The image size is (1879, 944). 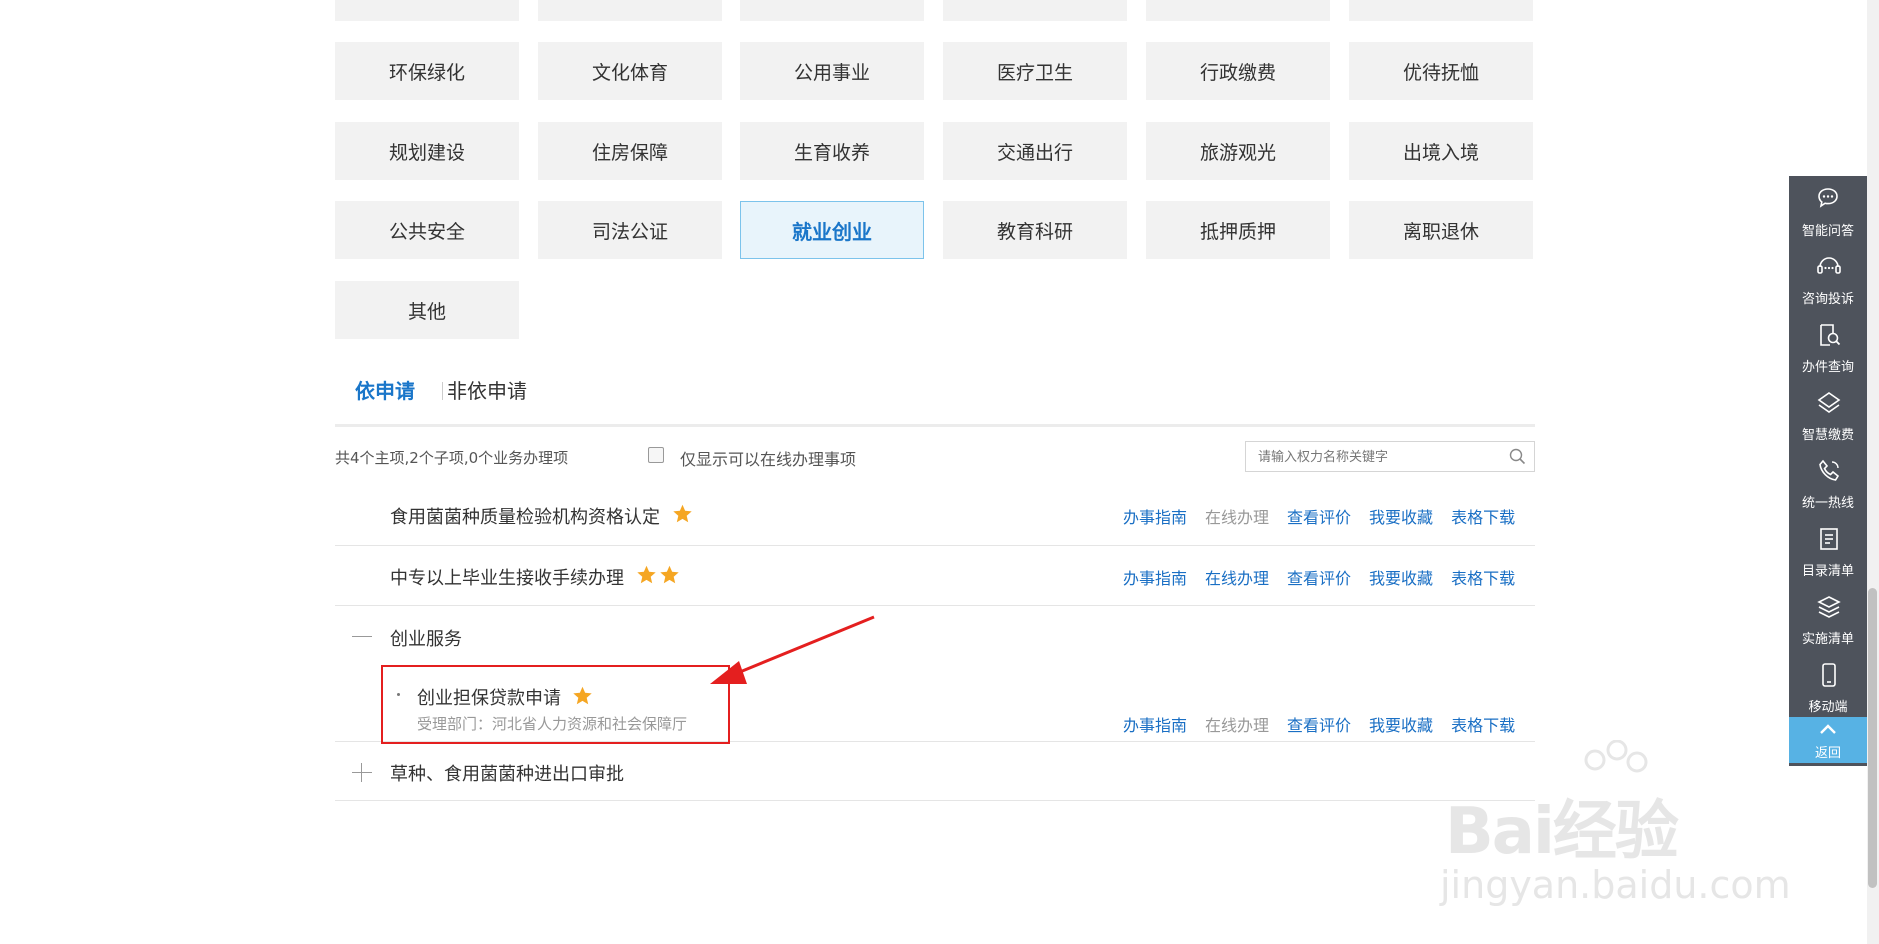 What do you see at coordinates (1827, 231) in the screenshot?
I see `sidebar-item-label: 智能问答` at bounding box center [1827, 231].